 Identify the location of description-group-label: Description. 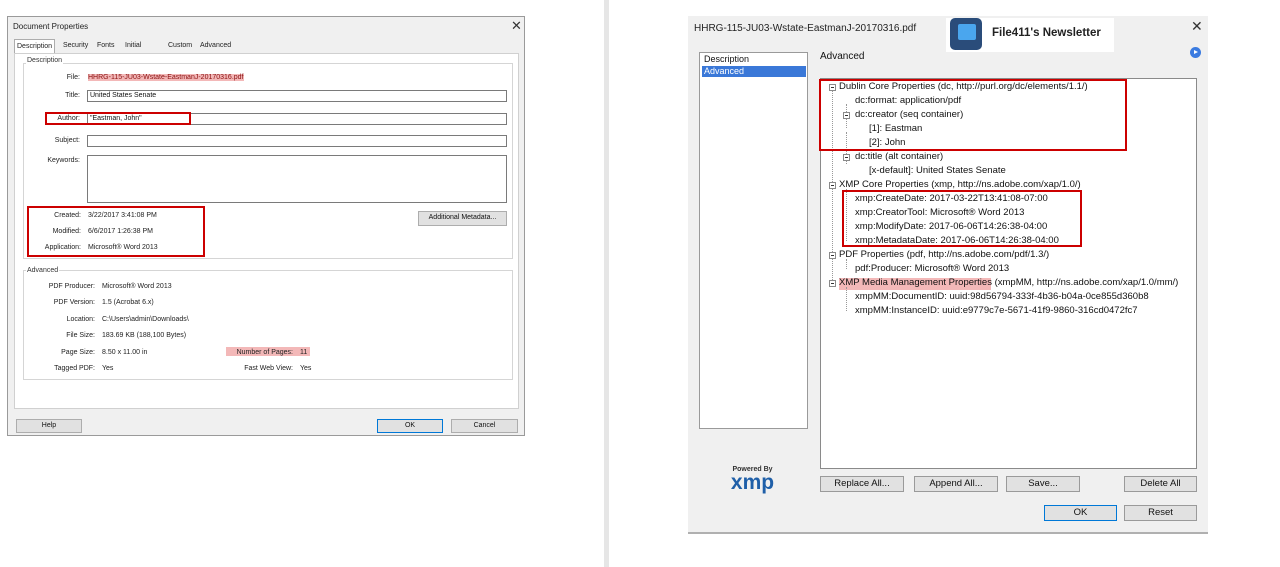
(45, 60).